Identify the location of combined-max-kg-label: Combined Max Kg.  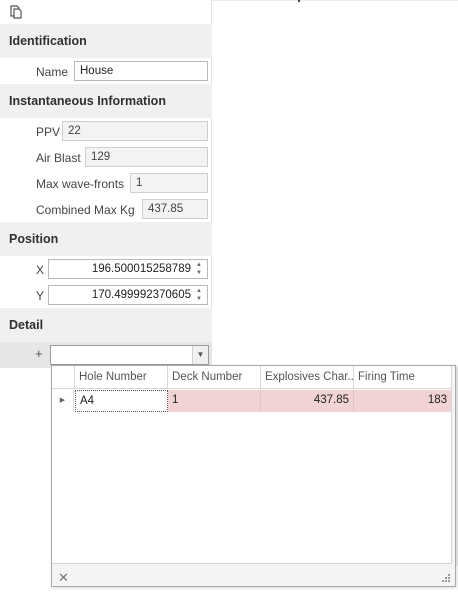
(85, 210).